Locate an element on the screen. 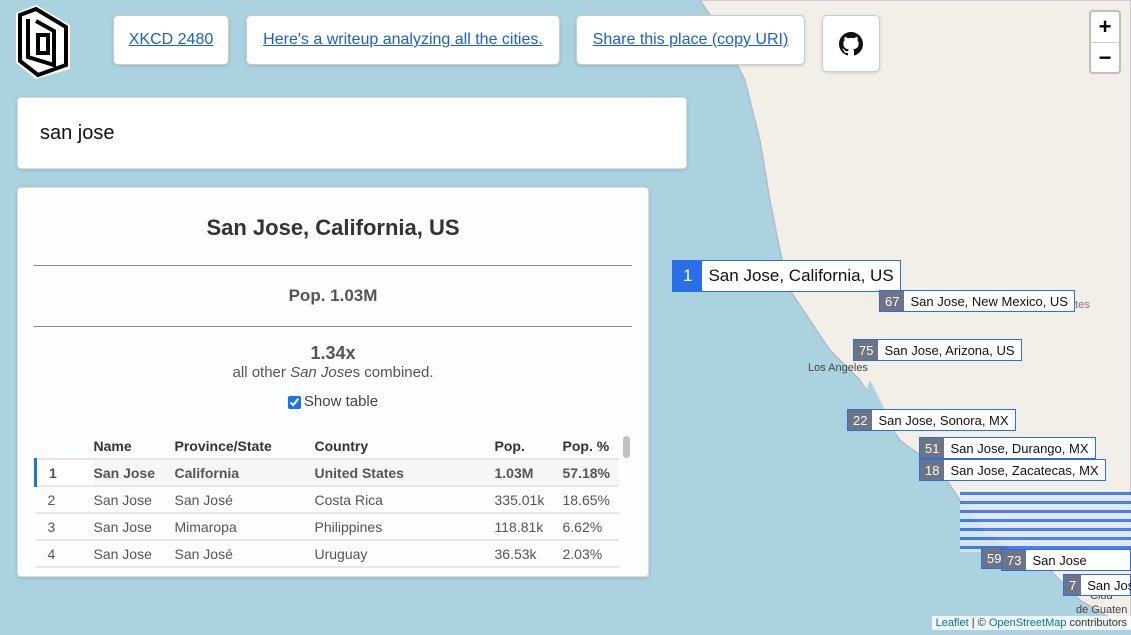 Image resolution: width=1131 pixels, height=635 pixels. column-header-province: Province/State is located at coordinates (244, 447).